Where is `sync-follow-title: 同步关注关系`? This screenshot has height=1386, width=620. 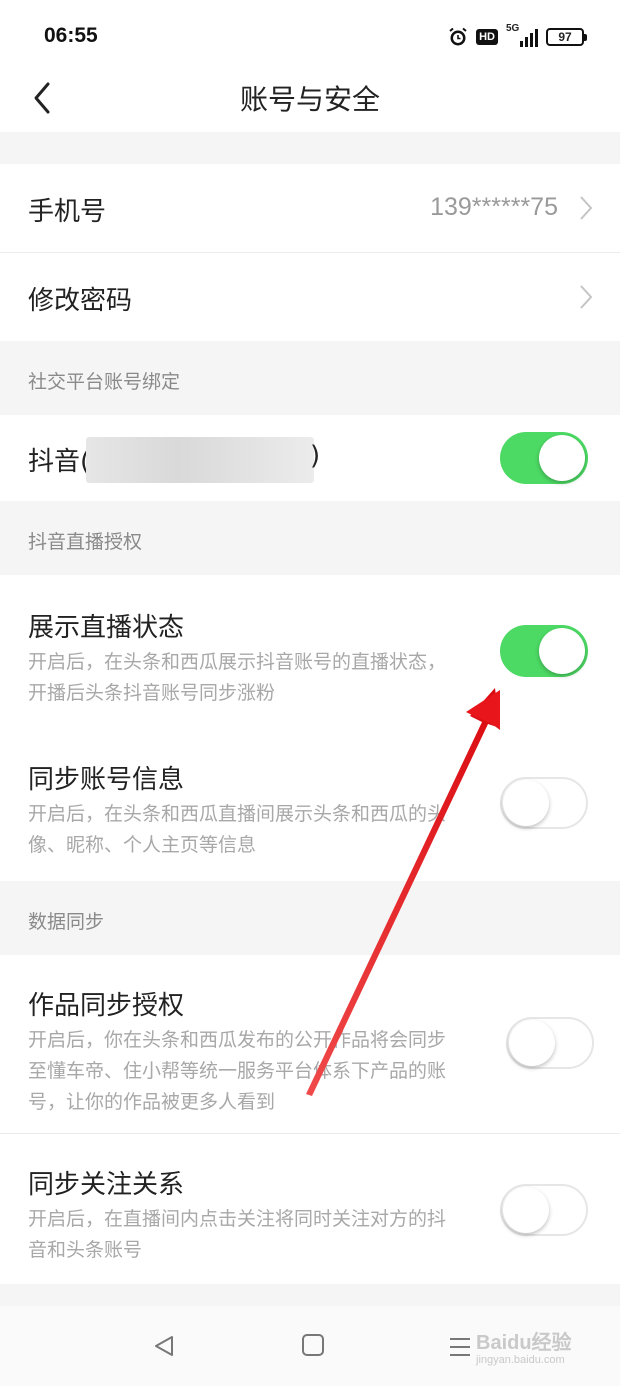
sync-follow-title: 同步关注关系 is located at coordinates (106, 1185).